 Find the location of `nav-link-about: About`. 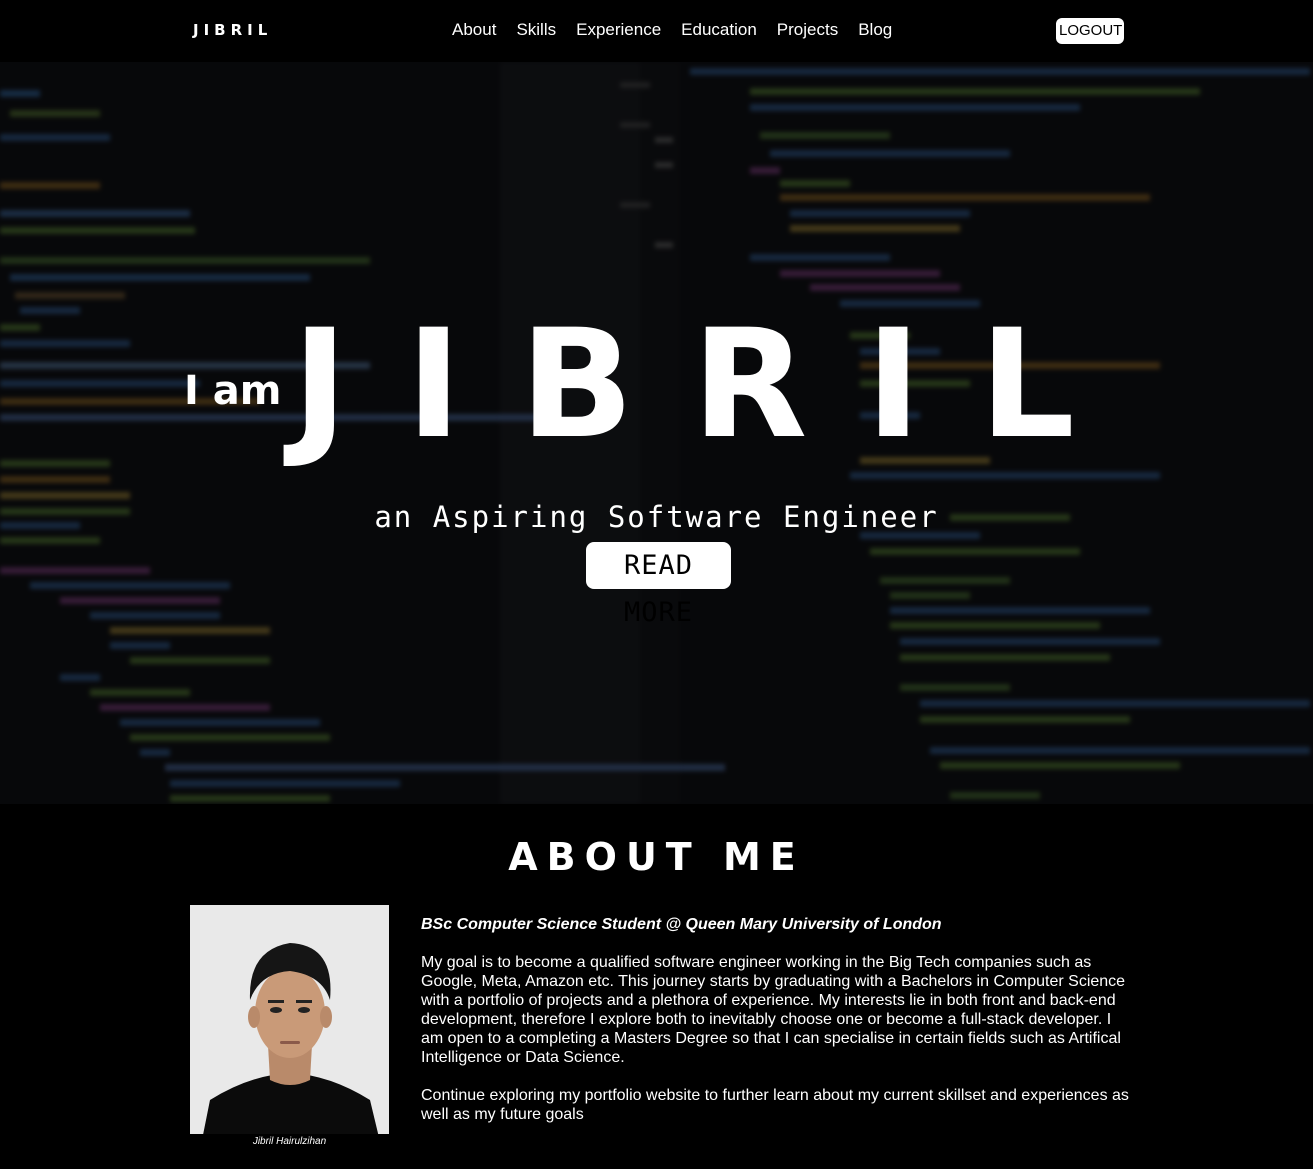

nav-link-about: About is located at coordinates (474, 30).